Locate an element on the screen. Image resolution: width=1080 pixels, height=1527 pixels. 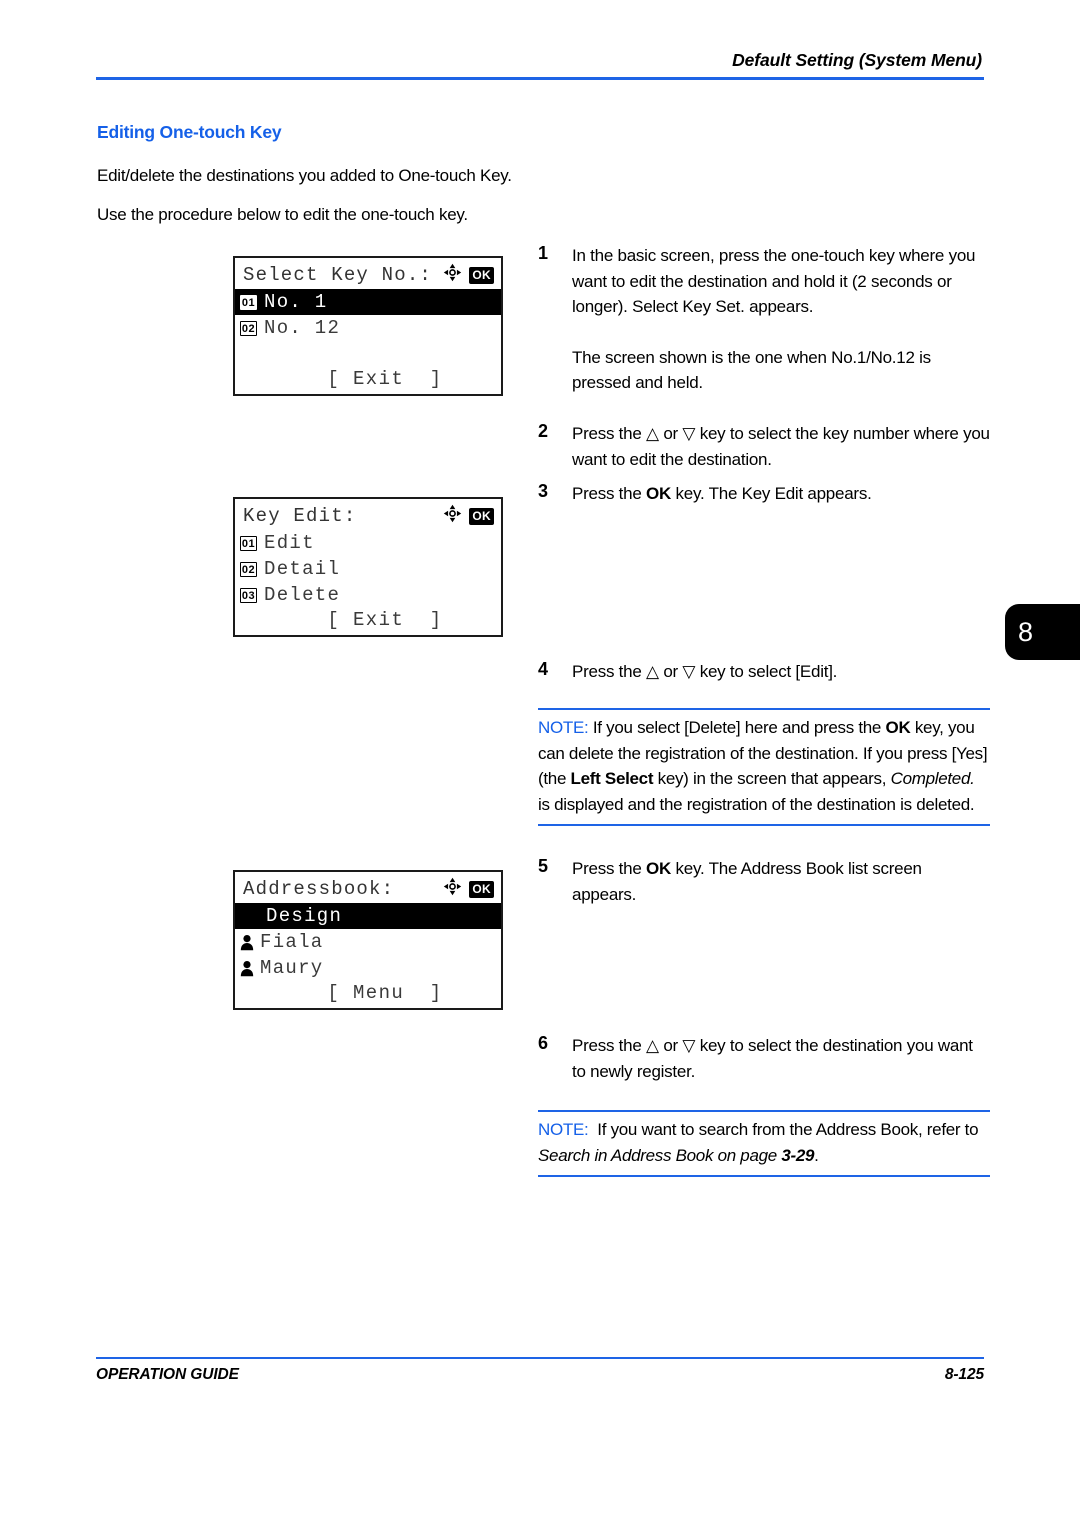
lcd-list-item: 02 No. 12 is located at coordinates (368, 328).